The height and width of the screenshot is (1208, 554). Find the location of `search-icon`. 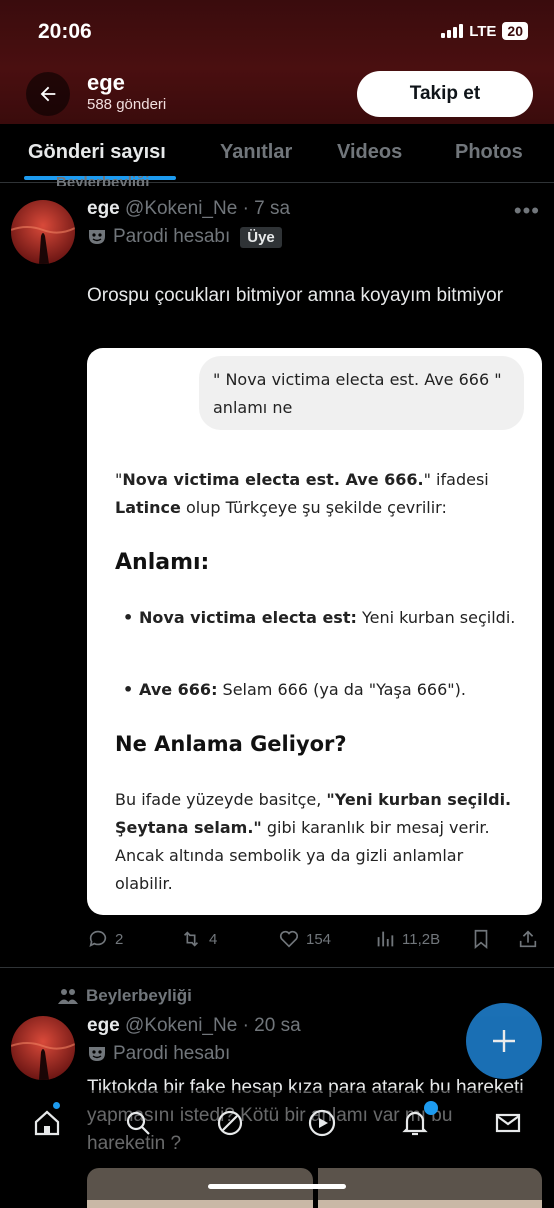

search-icon is located at coordinates (138, 1123).